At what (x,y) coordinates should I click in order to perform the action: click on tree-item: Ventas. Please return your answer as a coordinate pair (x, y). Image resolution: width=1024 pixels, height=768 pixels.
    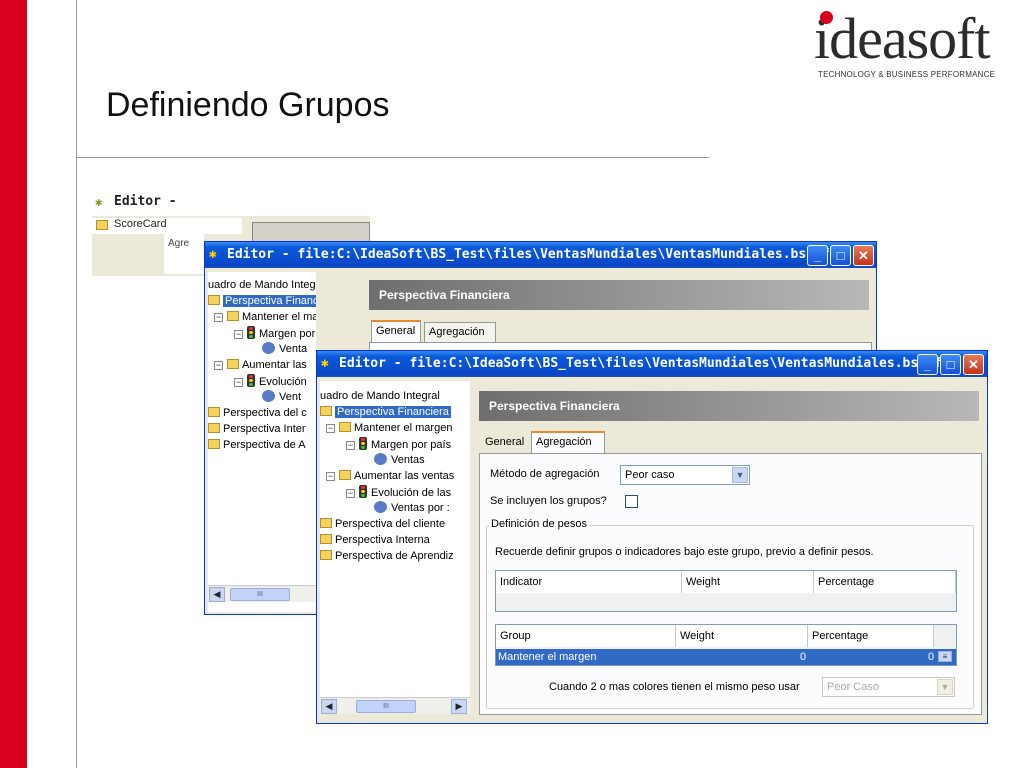
    Looking at the image, I should click on (399, 460).